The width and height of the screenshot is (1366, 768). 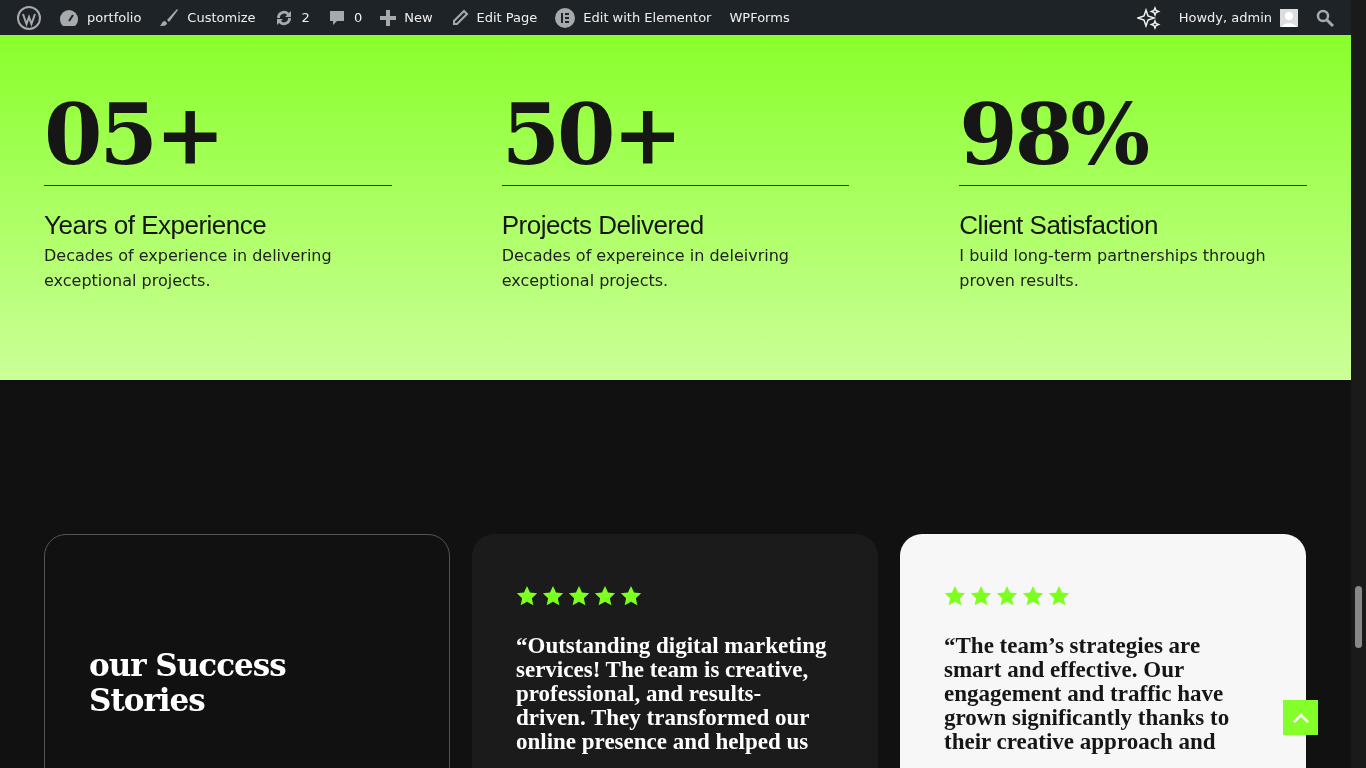 What do you see at coordinates (1133, 135) in the screenshot?
I see `stat-number: 98%` at bounding box center [1133, 135].